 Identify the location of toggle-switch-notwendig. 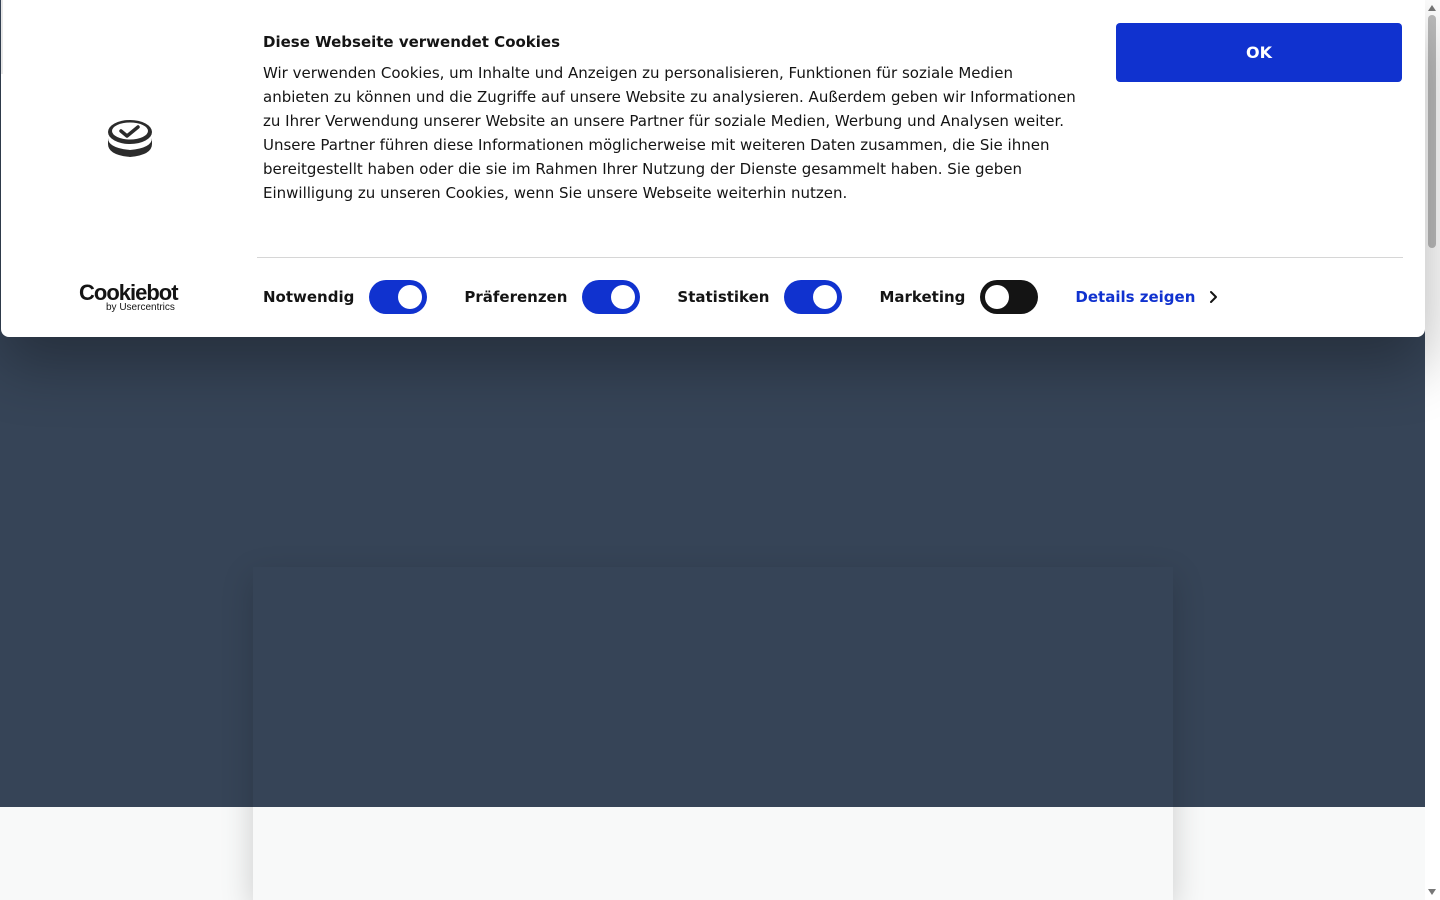
(398, 297).